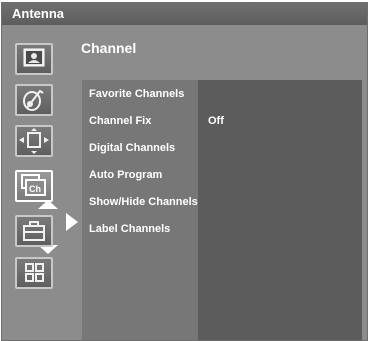 This screenshot has width=369, height=341. I want to click on pointer-right-icon, so click(72, 222).